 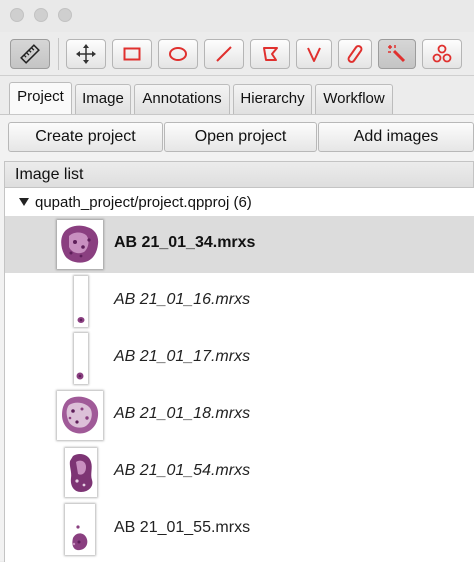 What do you see at coordinates (182, 99) in the screenshot?
I see `tab-annotations: Annotations` at bounding box center [182, 99].